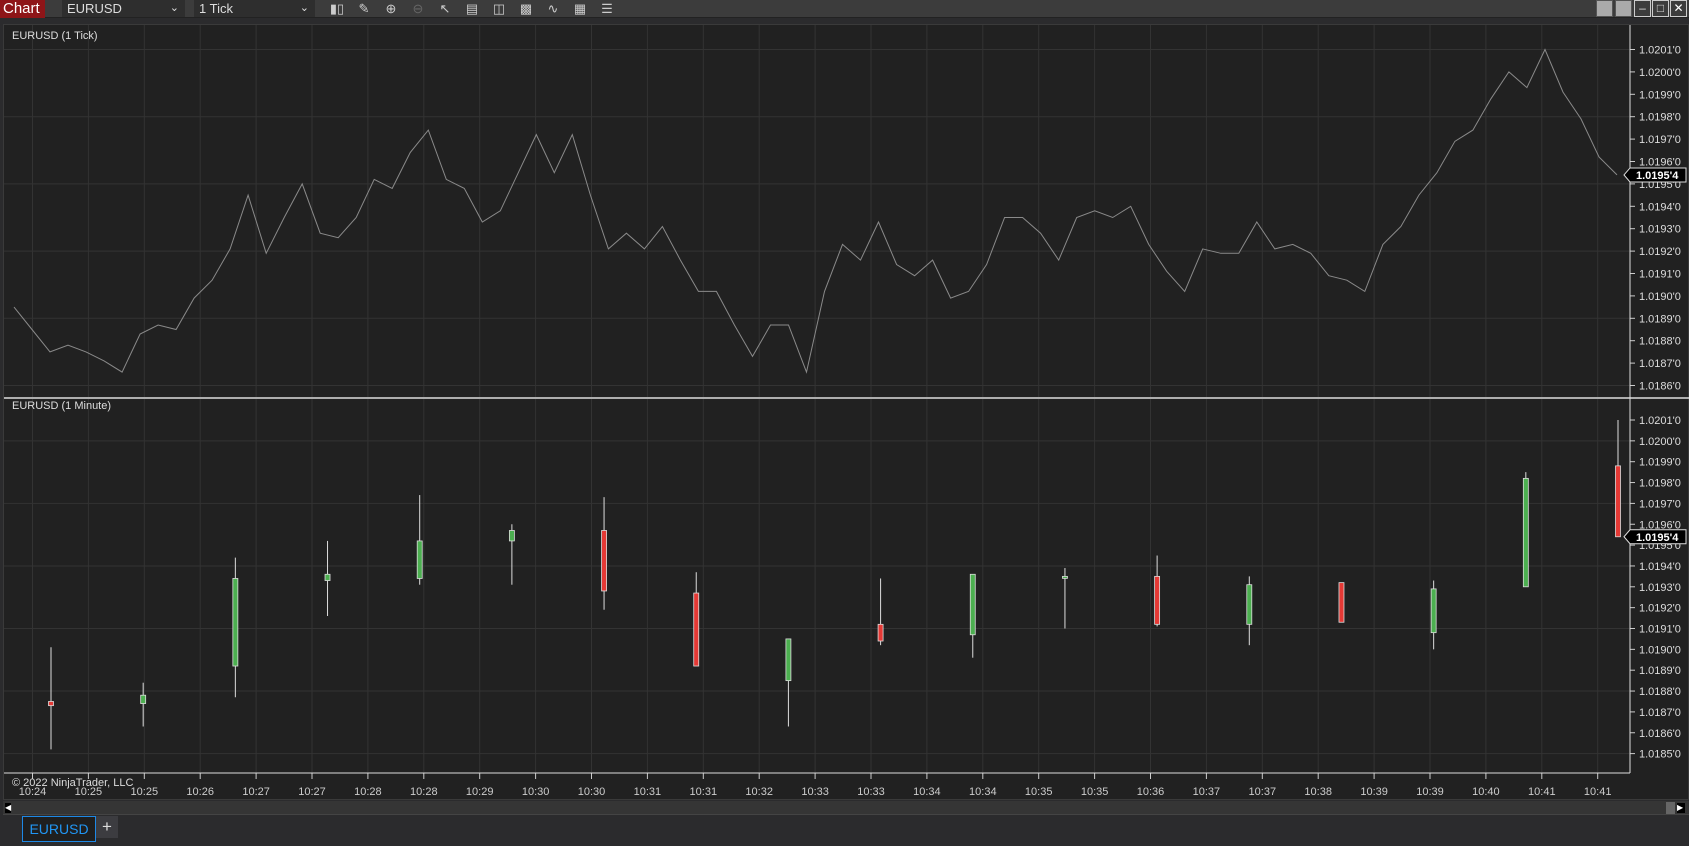 This screenshot has height=846, width=1689. I want to click on zoom-in-icon: ⊕, so click(391, 9).